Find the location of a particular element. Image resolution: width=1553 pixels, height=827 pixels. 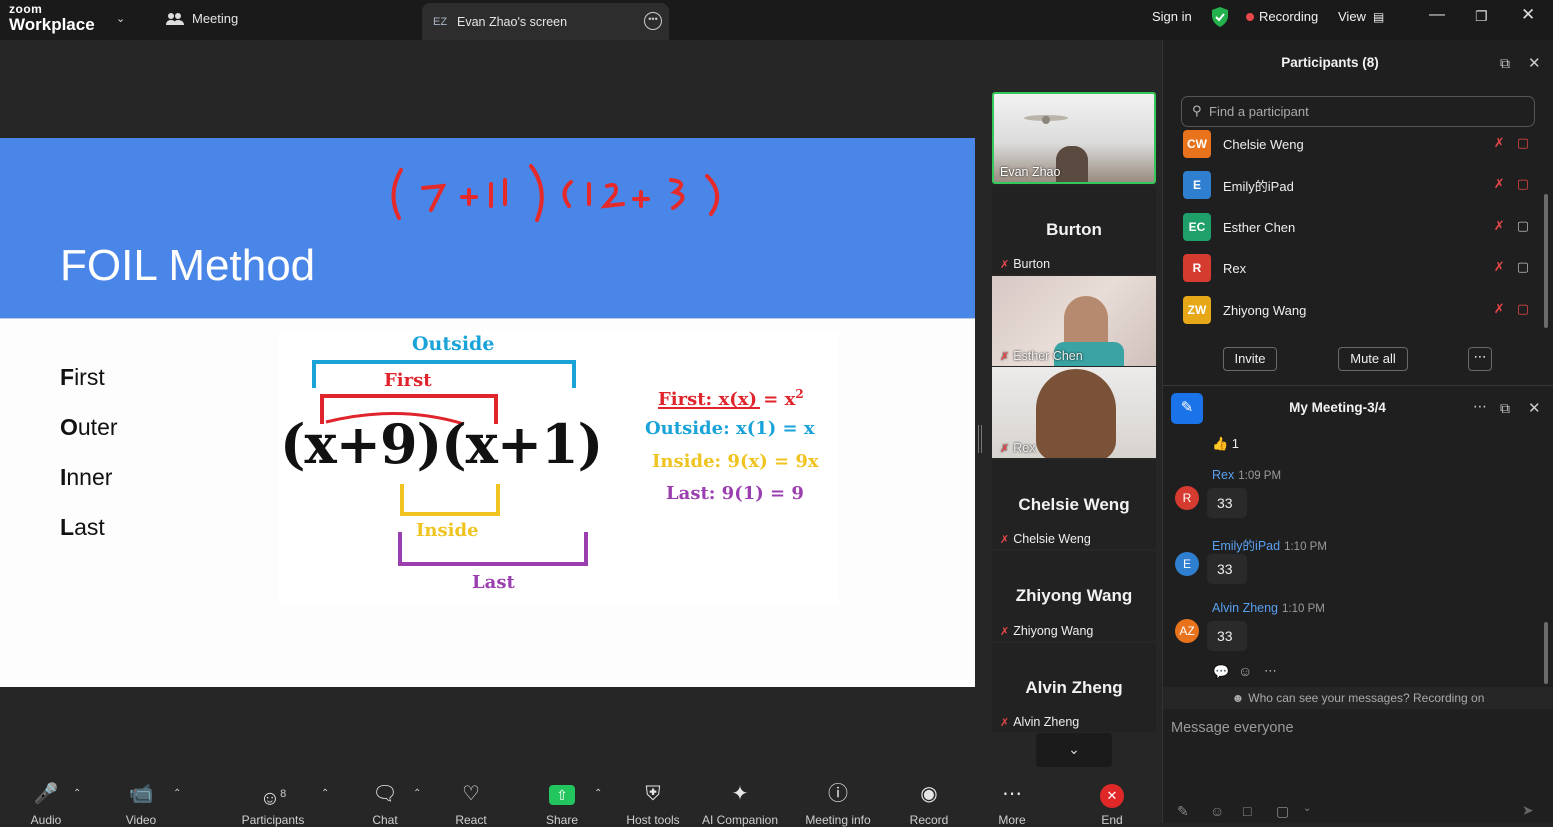

stage-resize-handle is located at coordinates (980, 439).